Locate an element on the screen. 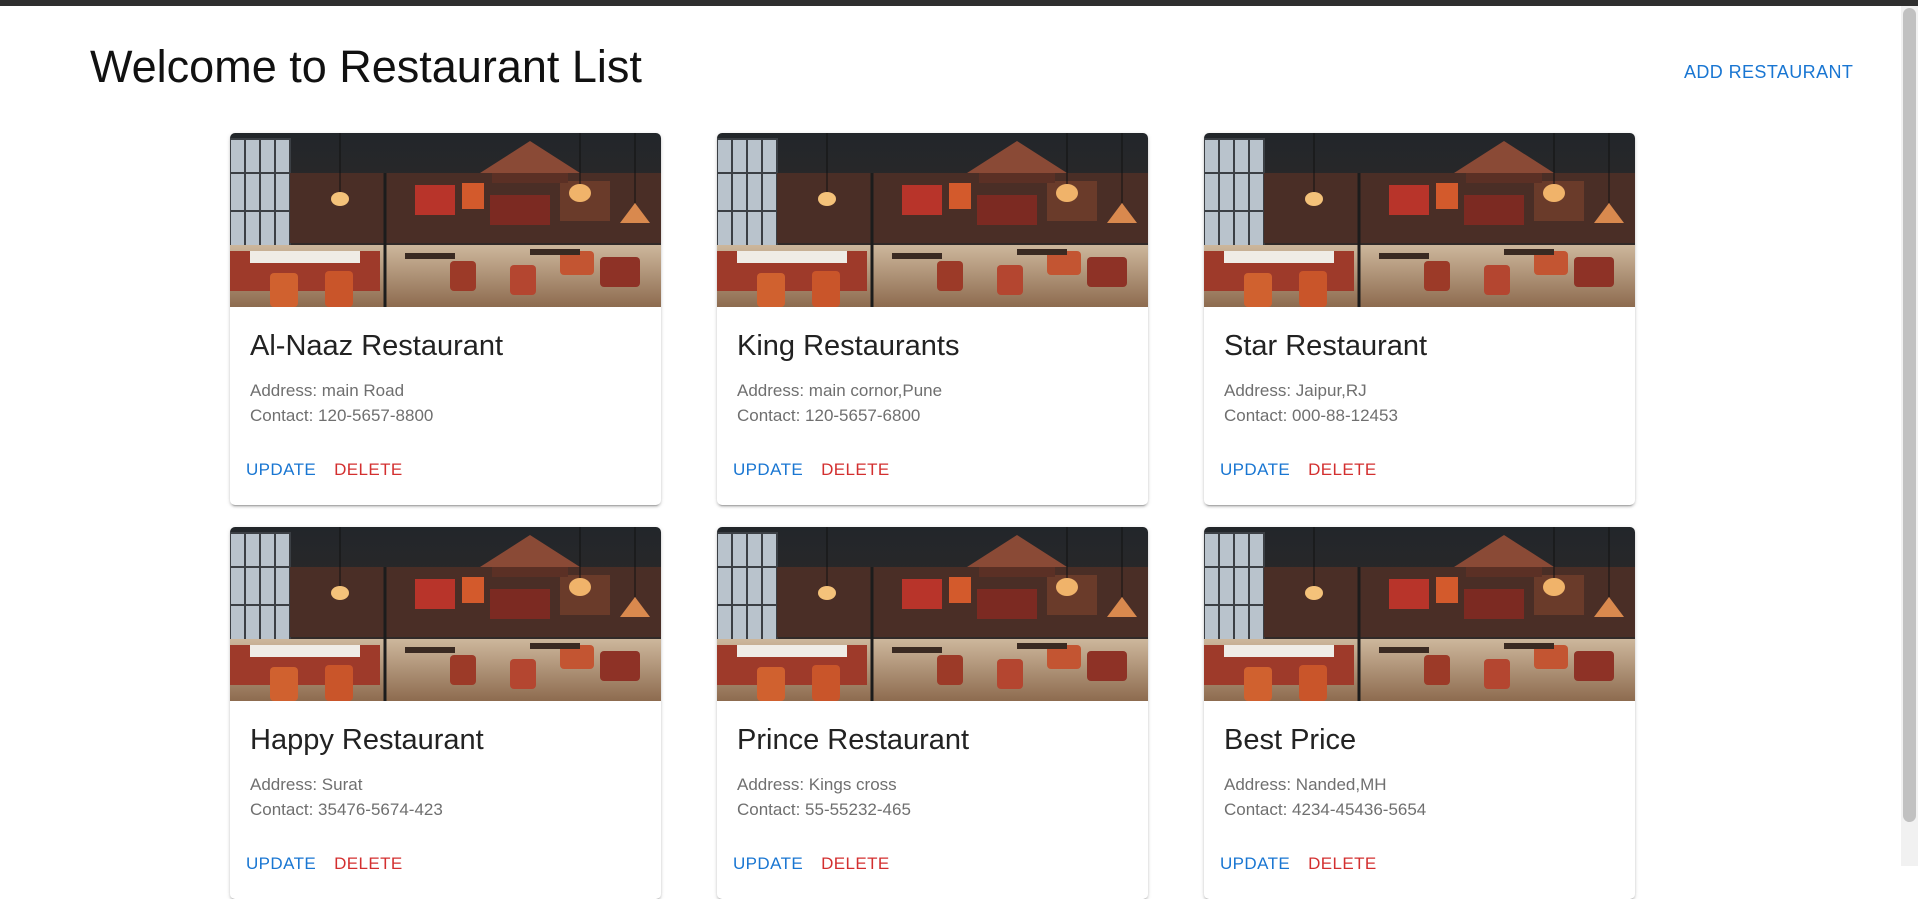 This screenshot has width=1918, height=899. restaurant-address: Address: main cornor,Pune is located at coordinates (840, 390).